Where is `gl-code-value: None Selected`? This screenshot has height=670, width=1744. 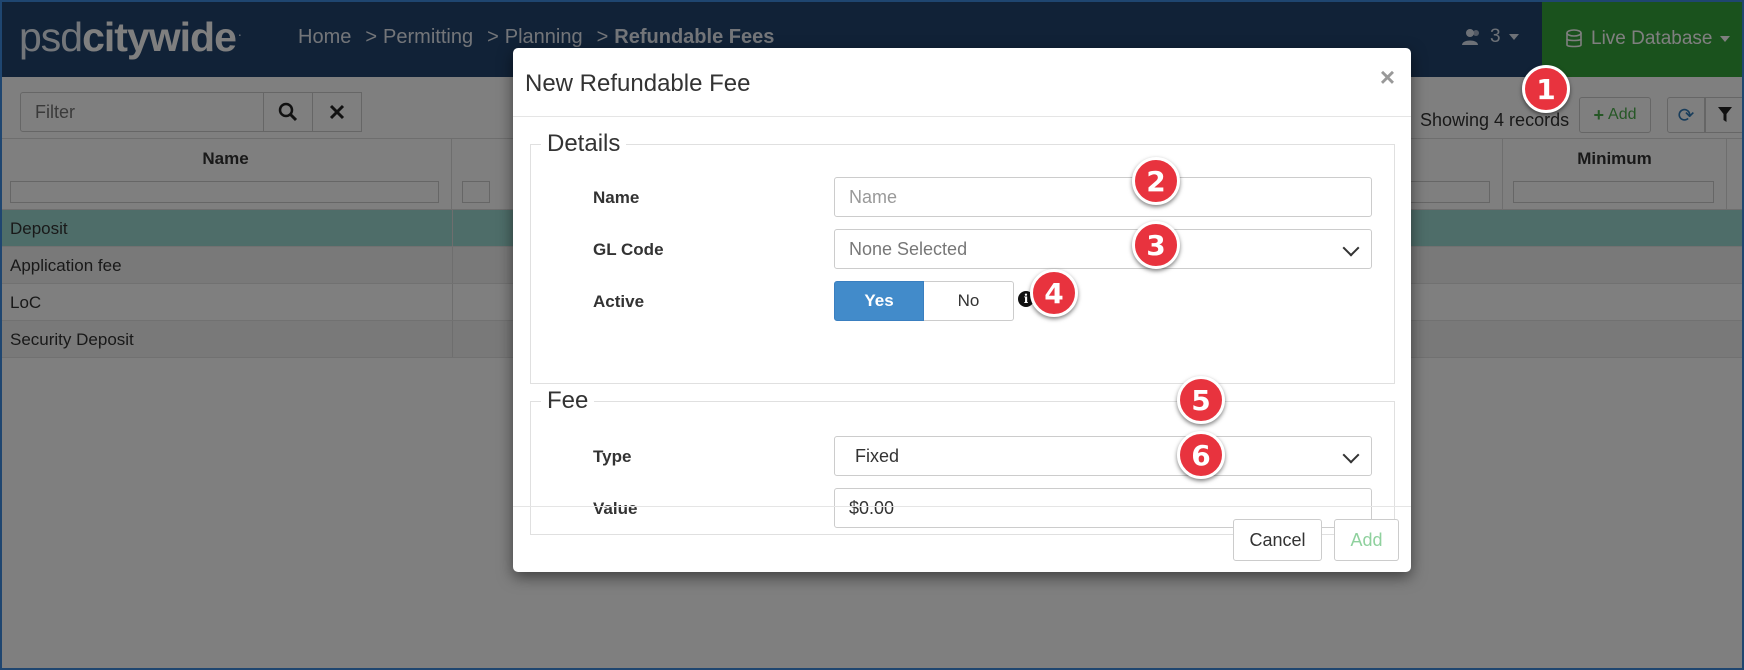 gl-code-value: None Selected is located at coordinates (908, 248).